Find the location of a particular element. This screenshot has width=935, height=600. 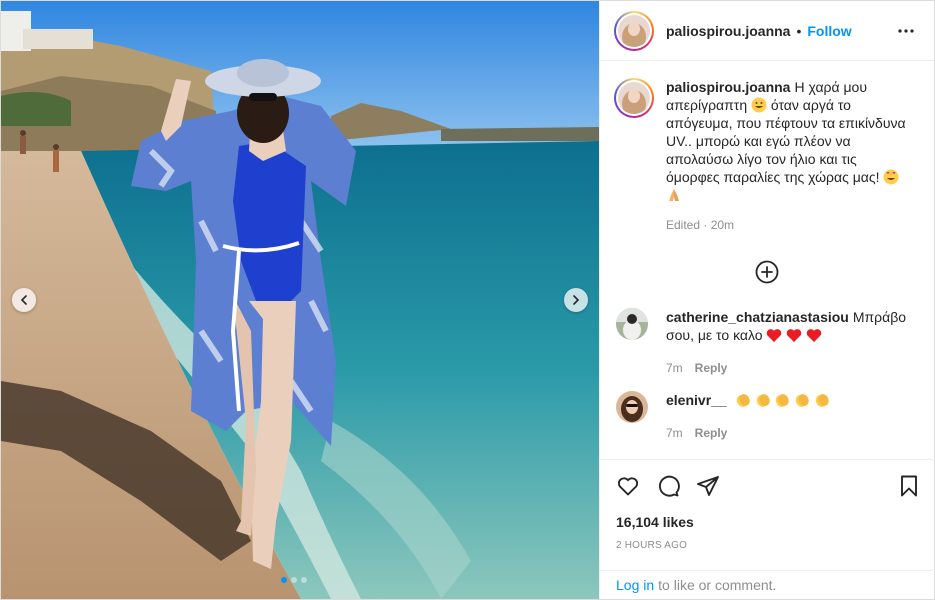

author-avatar is located at coordinates (634, 30).